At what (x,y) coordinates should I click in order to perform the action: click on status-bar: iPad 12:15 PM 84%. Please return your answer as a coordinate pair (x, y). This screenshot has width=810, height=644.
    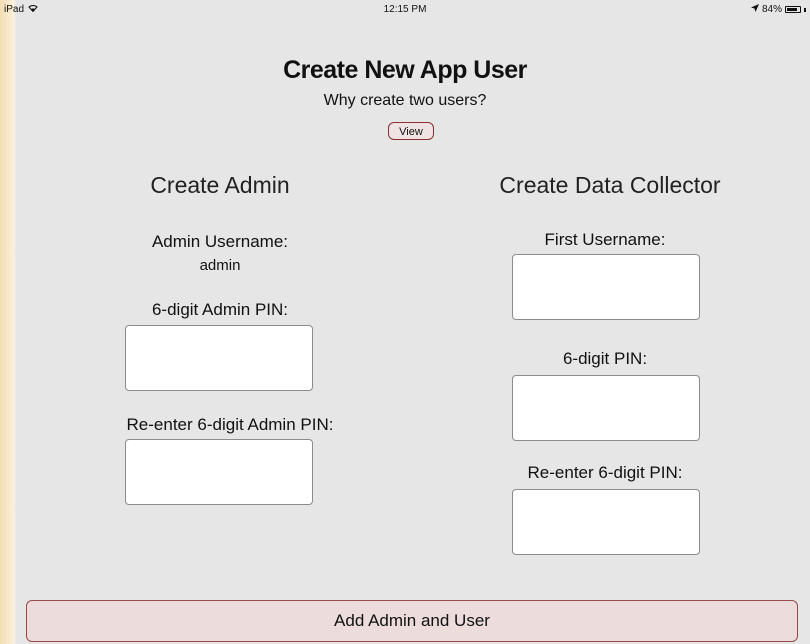
    Looking at the image, I should click on (405, 11).